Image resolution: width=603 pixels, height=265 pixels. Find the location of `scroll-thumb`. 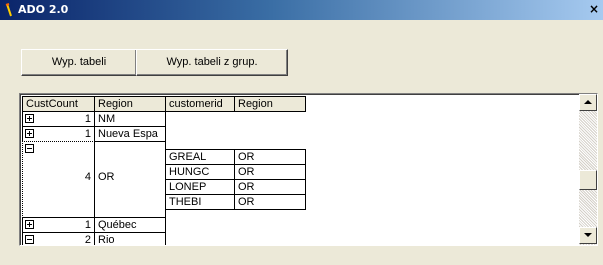

scroll-thumb is located at coordinates (588, 180).